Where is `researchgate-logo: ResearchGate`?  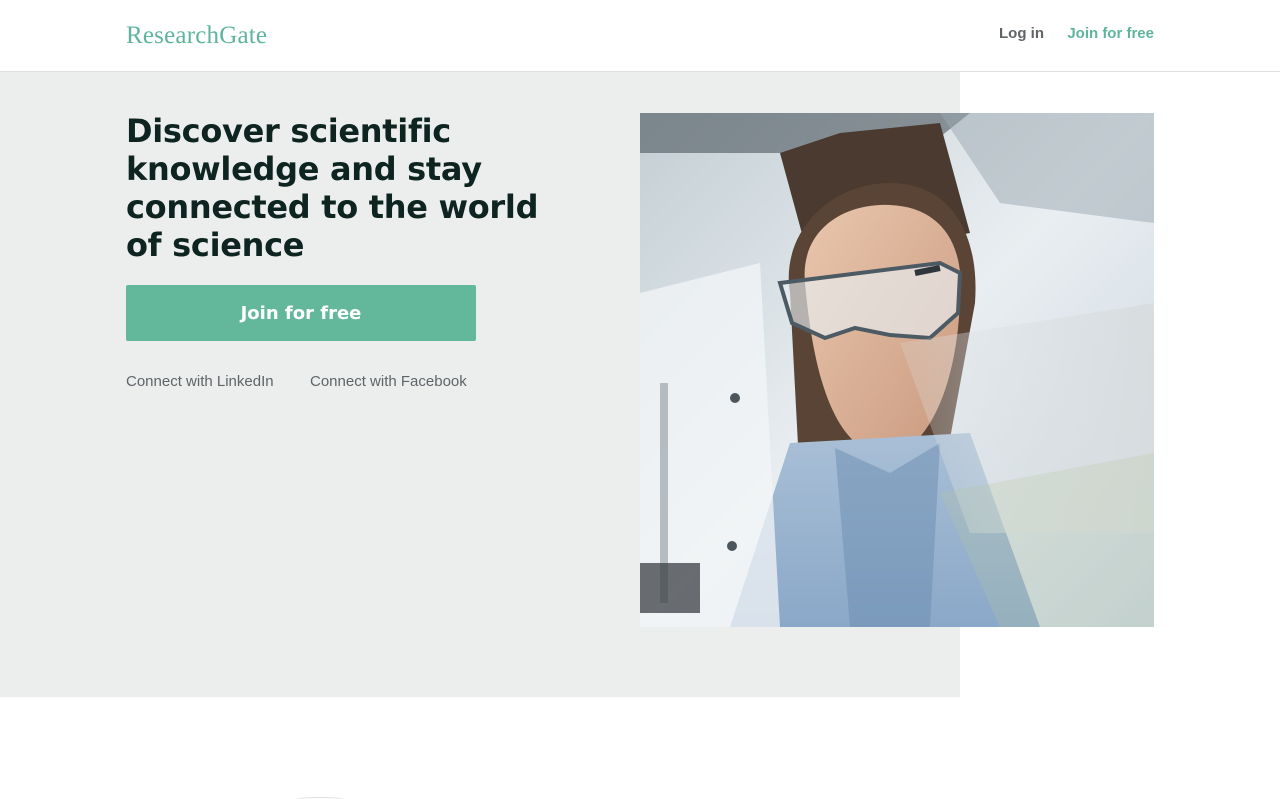
researchgate-logo: ResearchGate is located at coordinates (196, 36).